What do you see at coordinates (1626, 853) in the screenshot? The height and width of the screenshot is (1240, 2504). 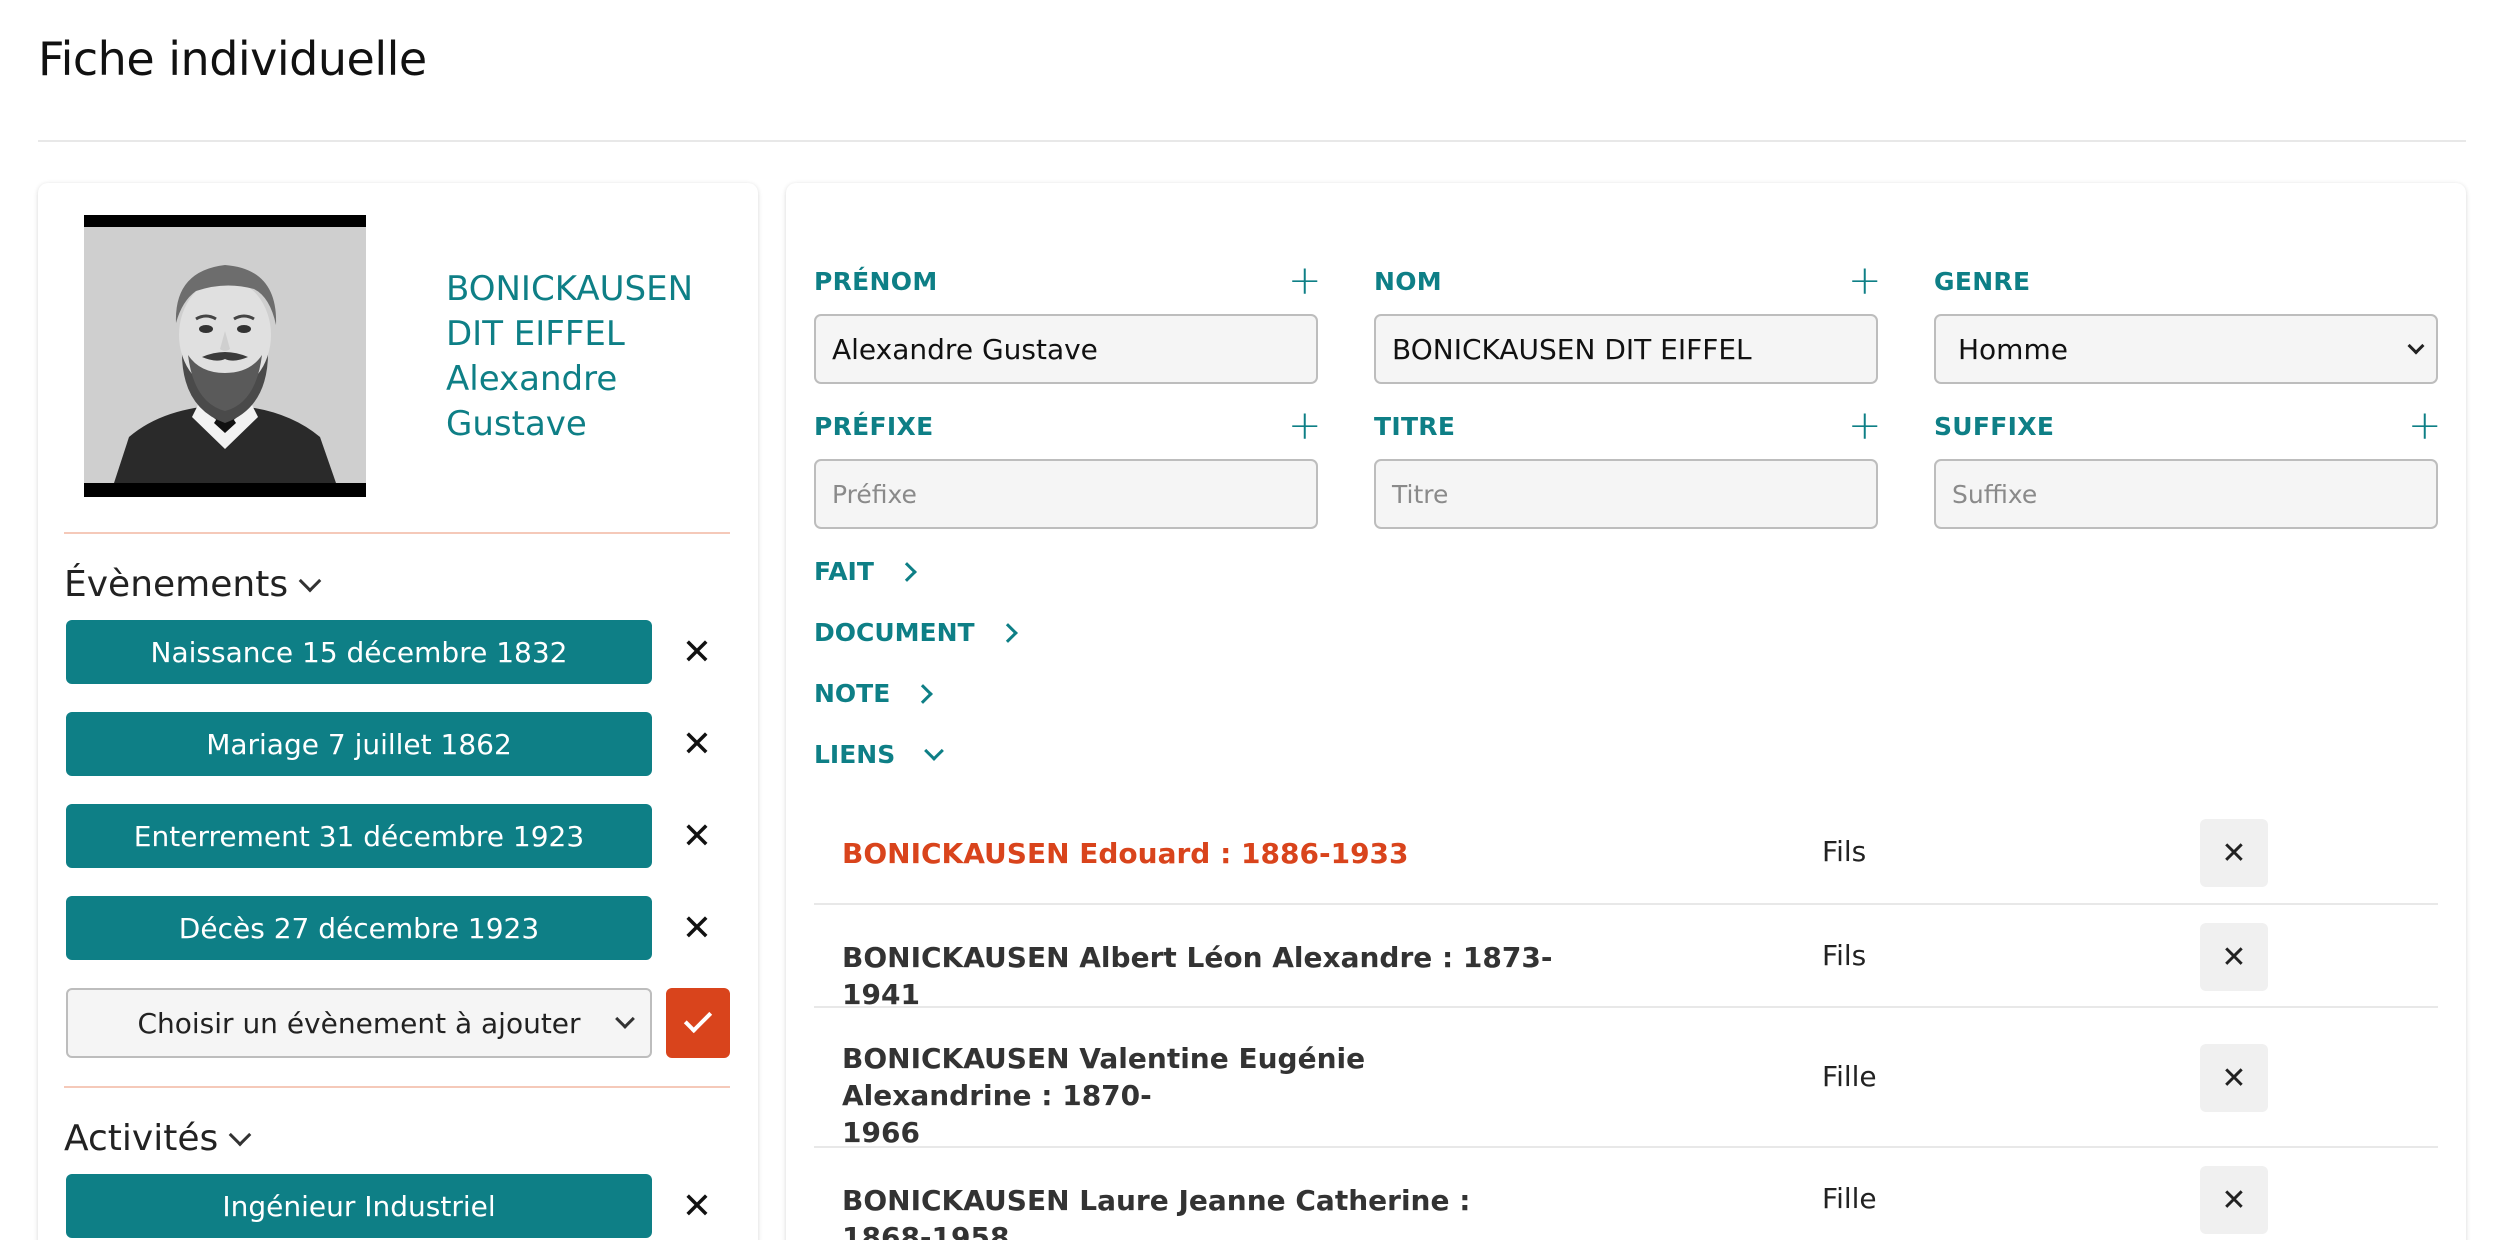 I see `table-row: BONICKAUSEN Edouard : 1886-1933 Fils ✕` at bounding box center [1626, 853].